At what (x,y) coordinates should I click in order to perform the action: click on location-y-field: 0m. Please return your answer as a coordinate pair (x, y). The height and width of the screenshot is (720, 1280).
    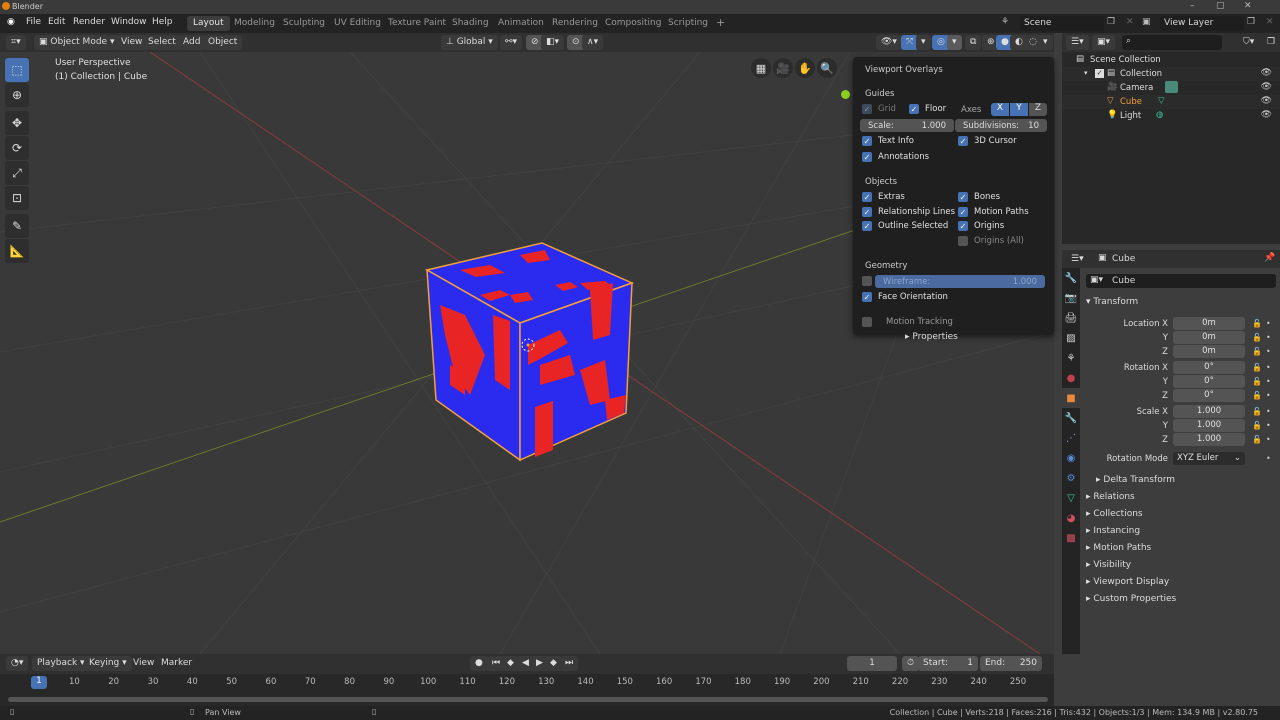
    Looking at the image, I should click on (1209, 337).